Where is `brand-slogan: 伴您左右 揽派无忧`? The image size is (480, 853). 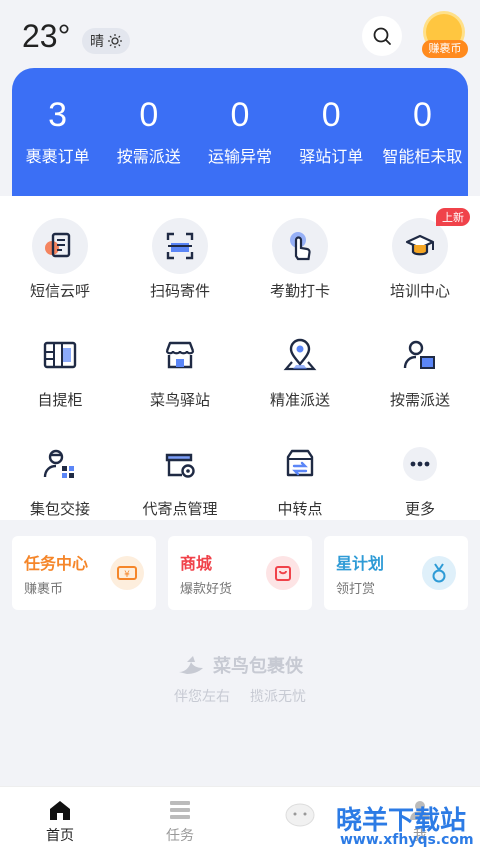
brand-slogan: 伴您左右 揽派无忧 is located at coordinates (240, 696).